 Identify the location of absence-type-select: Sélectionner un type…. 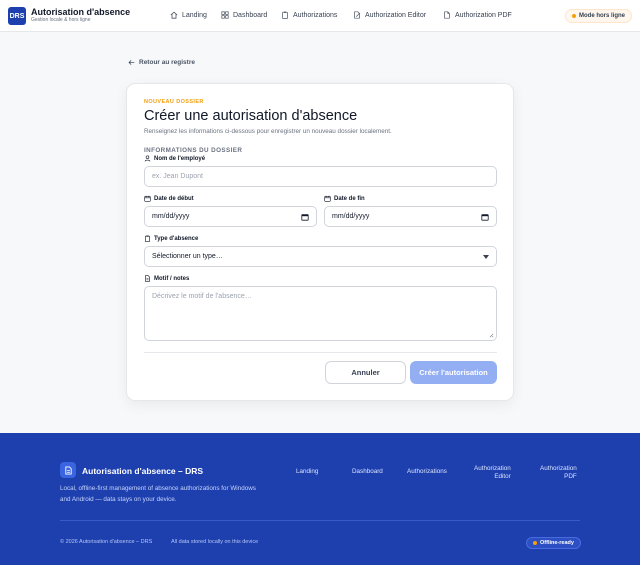
(320, 256).